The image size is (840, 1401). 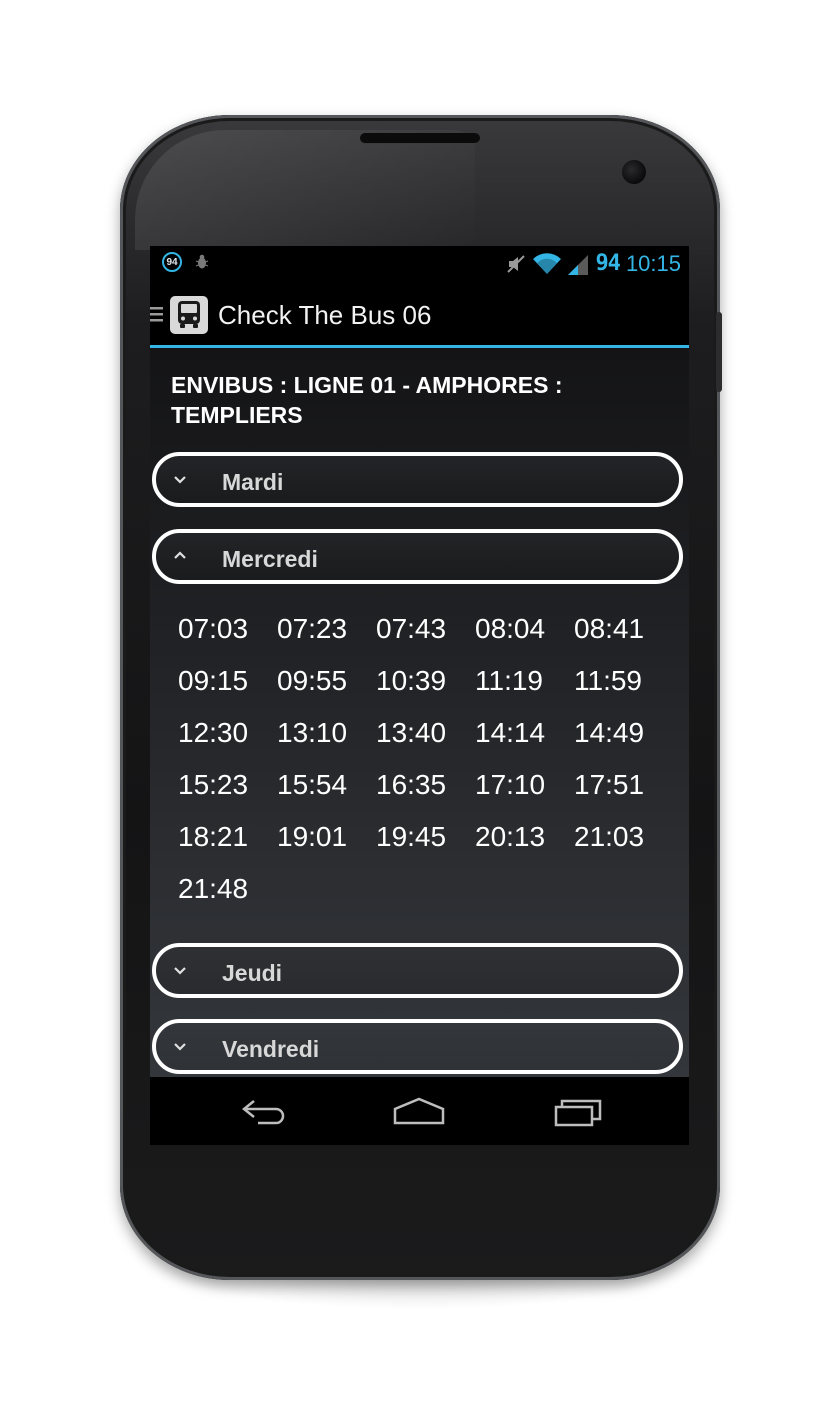 What do you see at coordinates (270, 559) in the screenshot?
I see `day-label: Mercredi` at bounding box center [270, 559].